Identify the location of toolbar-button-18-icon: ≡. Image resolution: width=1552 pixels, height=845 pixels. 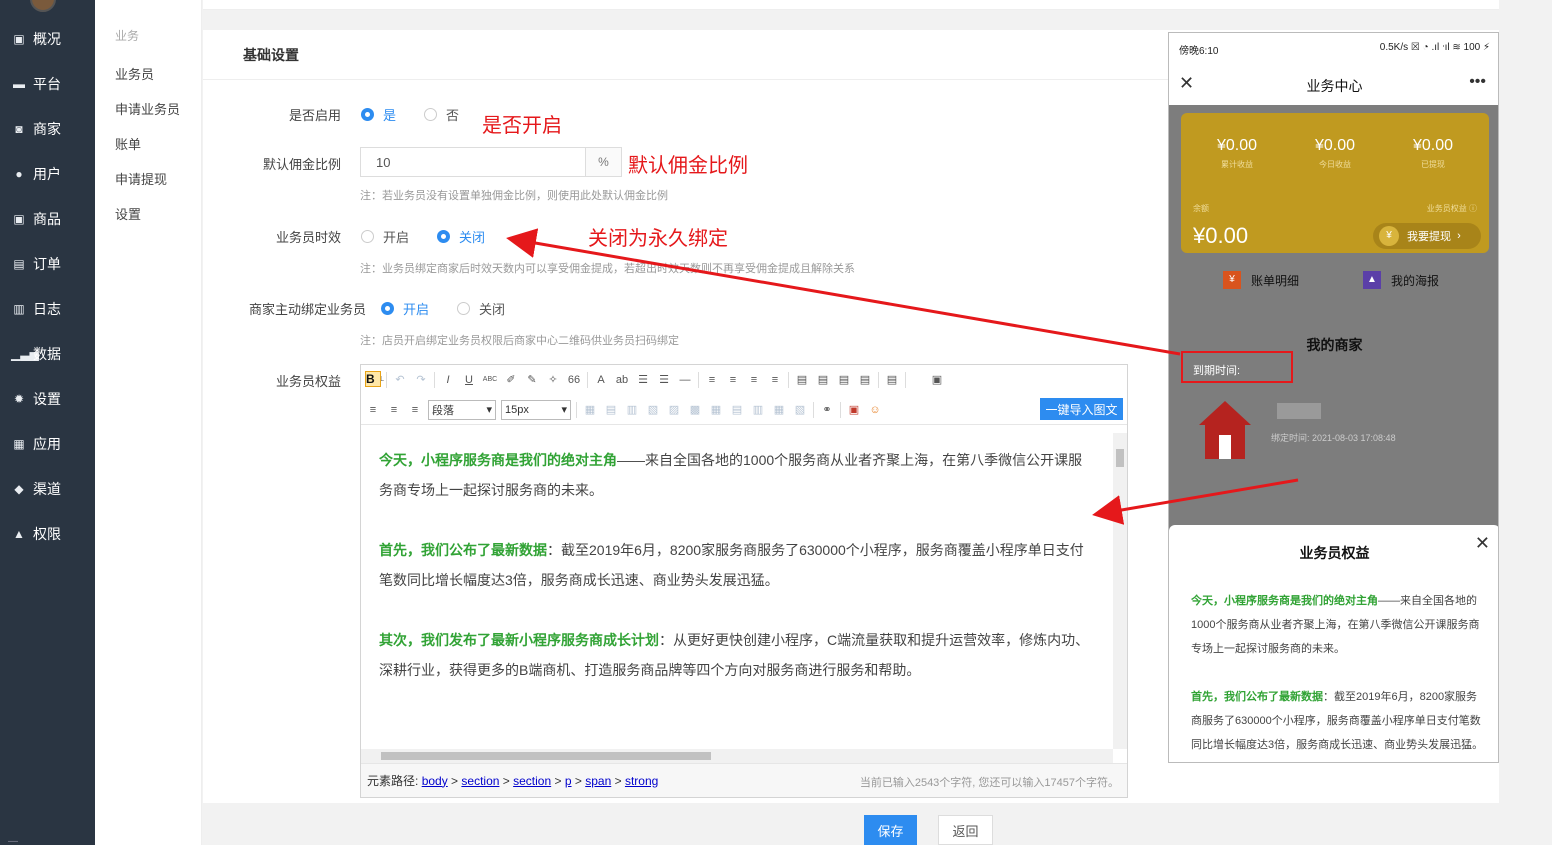
(754, 380).